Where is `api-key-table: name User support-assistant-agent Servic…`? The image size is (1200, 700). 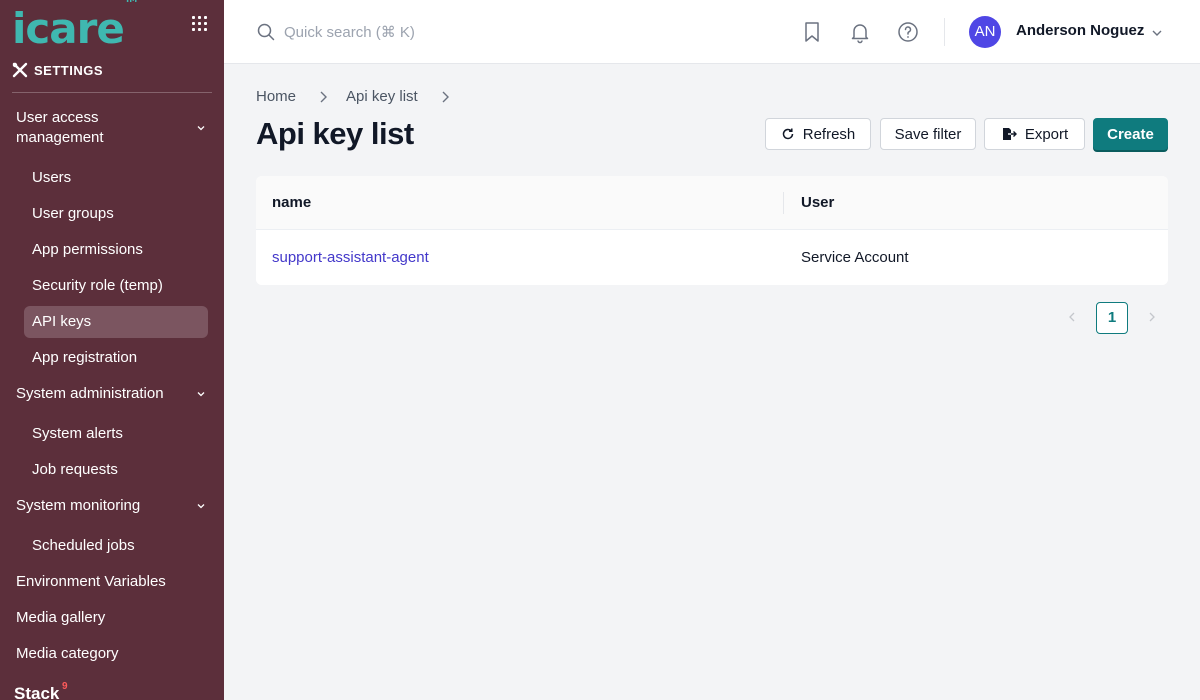 api-key-table: name User support-assistant-agent Servic… is located at coordinates (712, 230).